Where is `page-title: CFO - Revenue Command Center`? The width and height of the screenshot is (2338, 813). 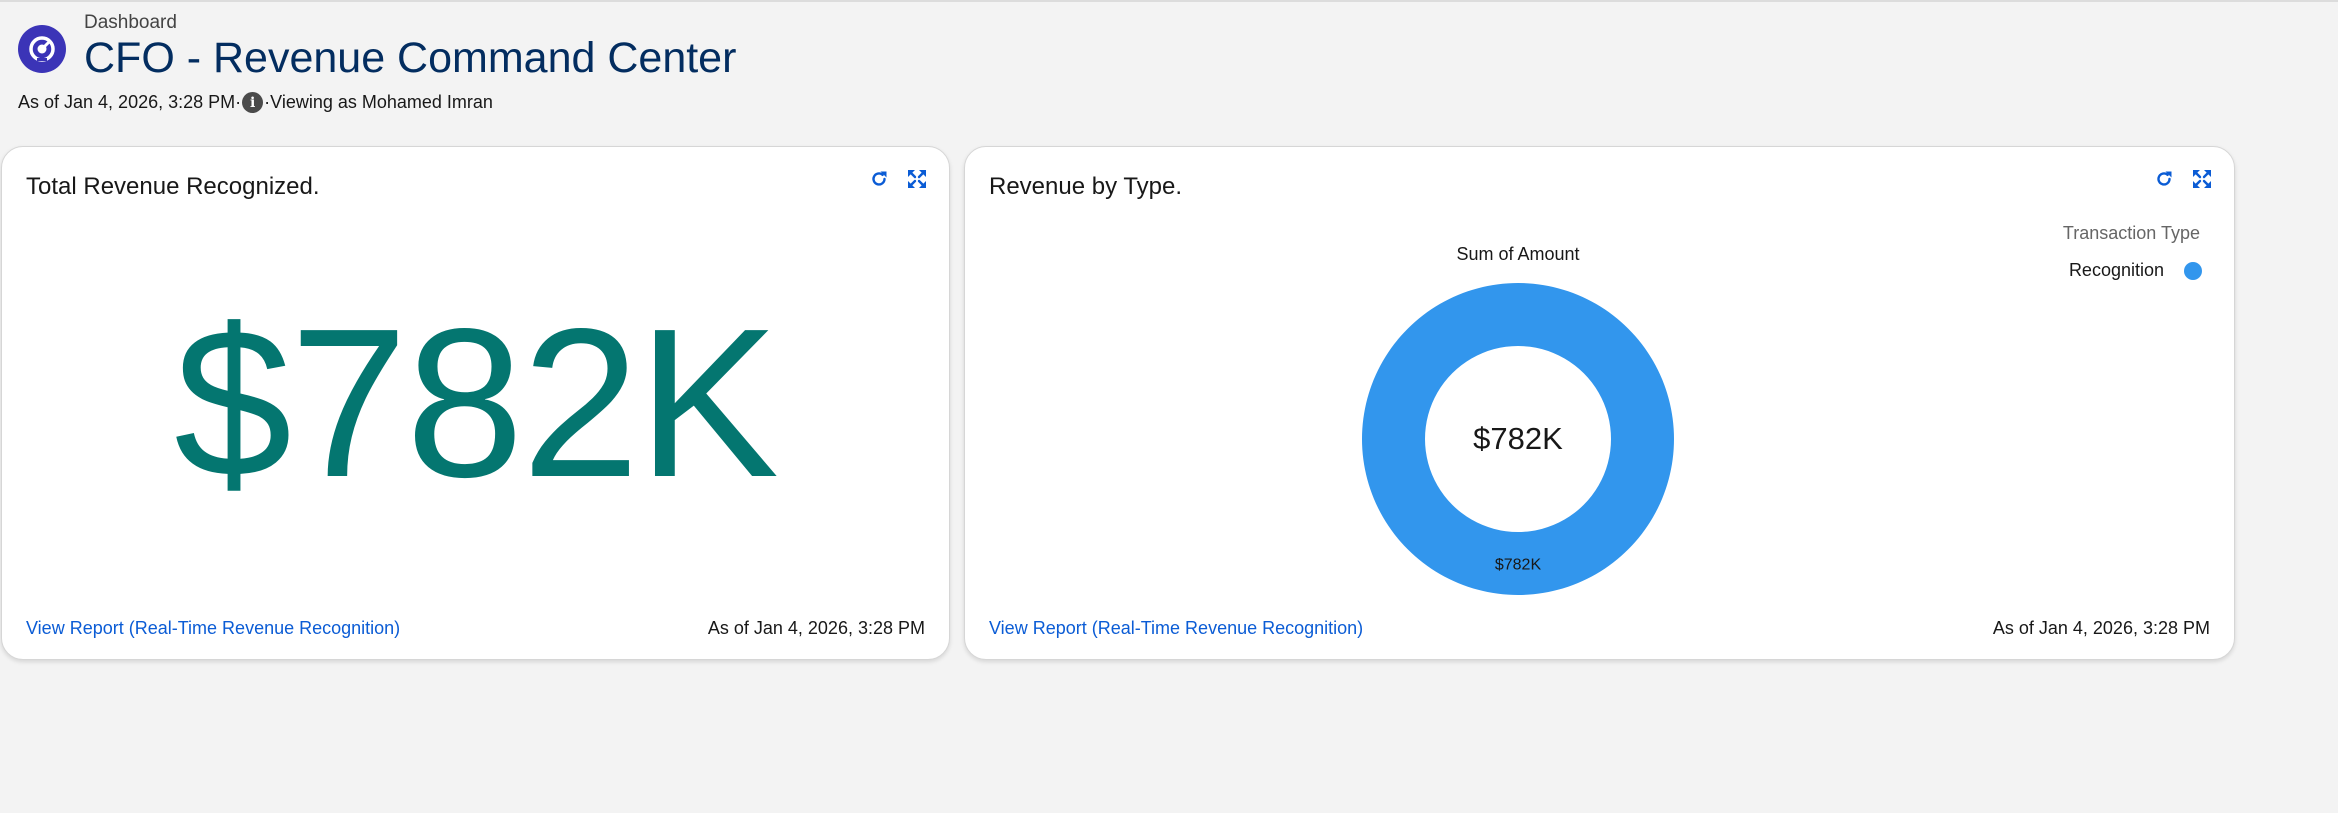 page-title: CFO - Revenue Command Center is located at coordinates (410, 58).